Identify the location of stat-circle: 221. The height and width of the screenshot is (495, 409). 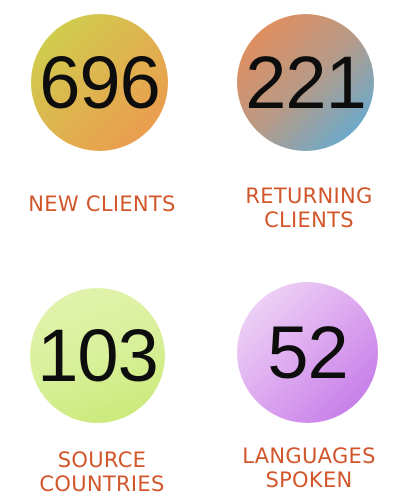
(305, 82).